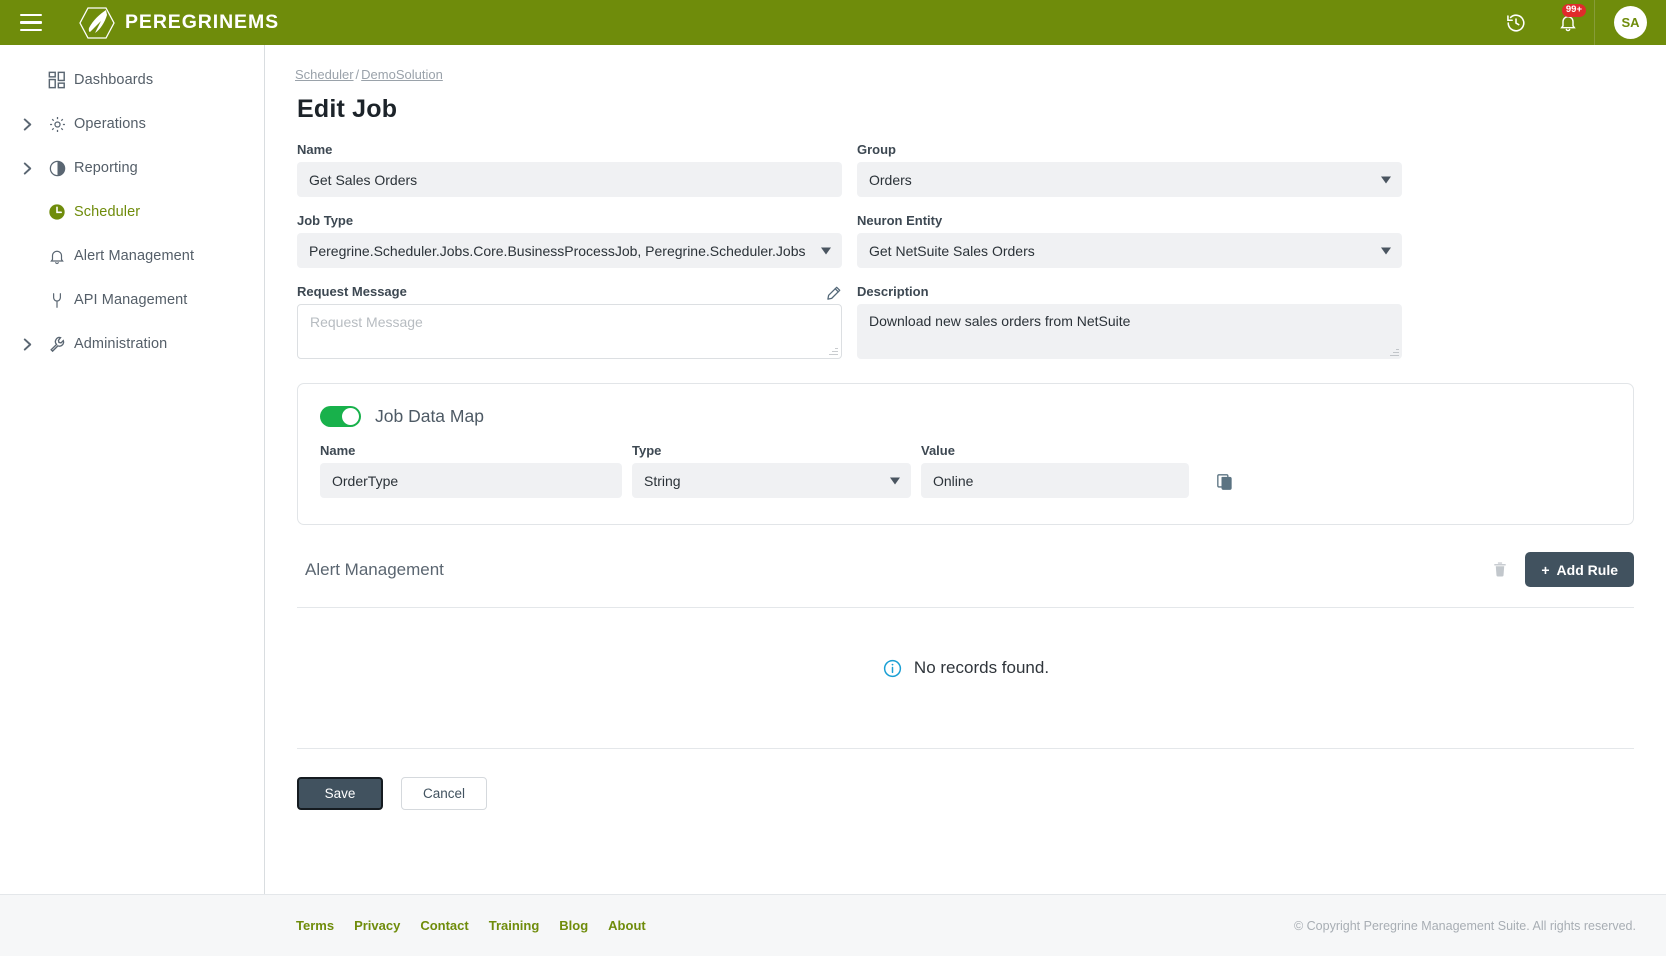 The image size is (1666, 956). I want to click on field-request-message: Request Message Request Message, so click(569, 321).